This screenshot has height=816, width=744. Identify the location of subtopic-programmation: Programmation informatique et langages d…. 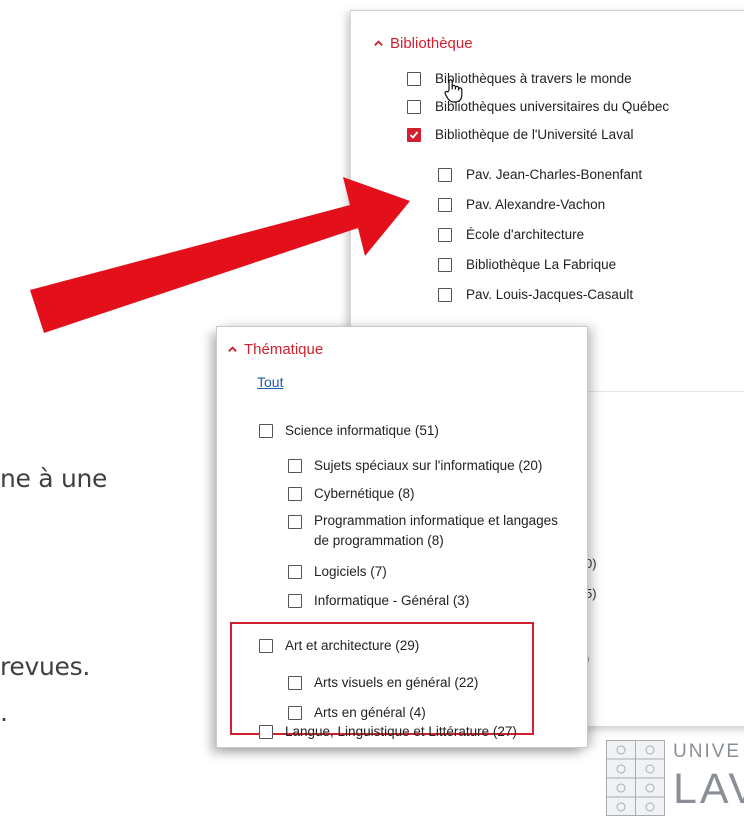
(423, 531).